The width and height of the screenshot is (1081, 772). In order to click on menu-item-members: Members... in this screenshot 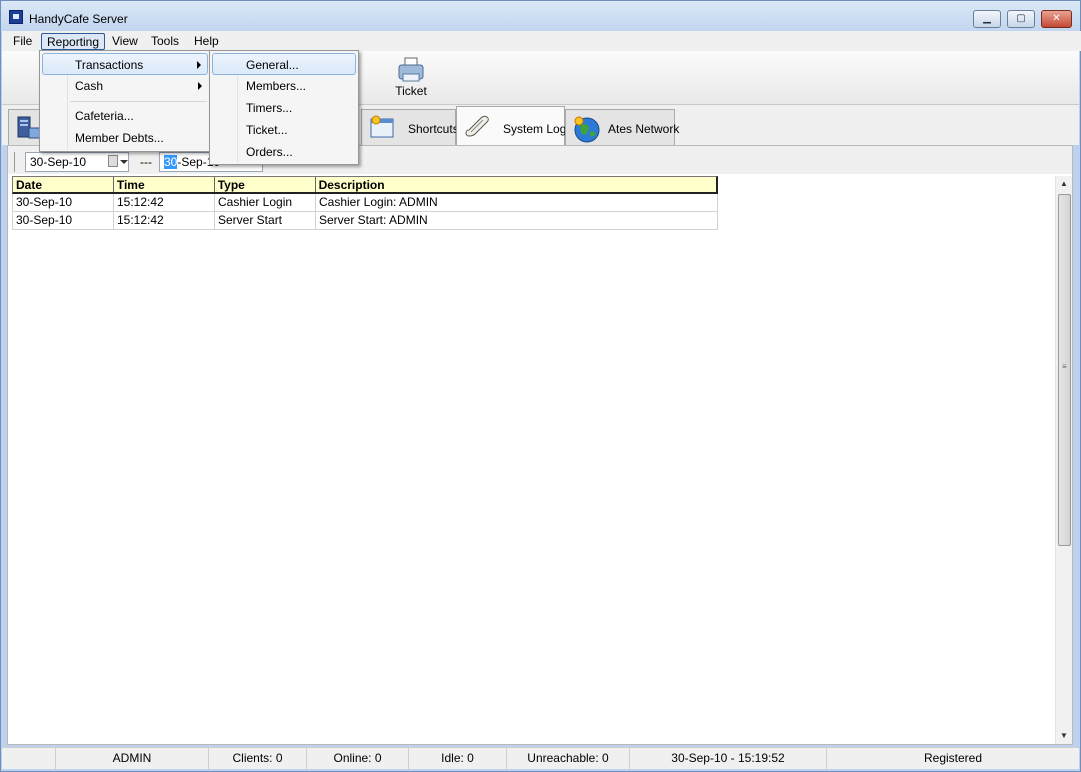, I will do `click(284, 86)`.